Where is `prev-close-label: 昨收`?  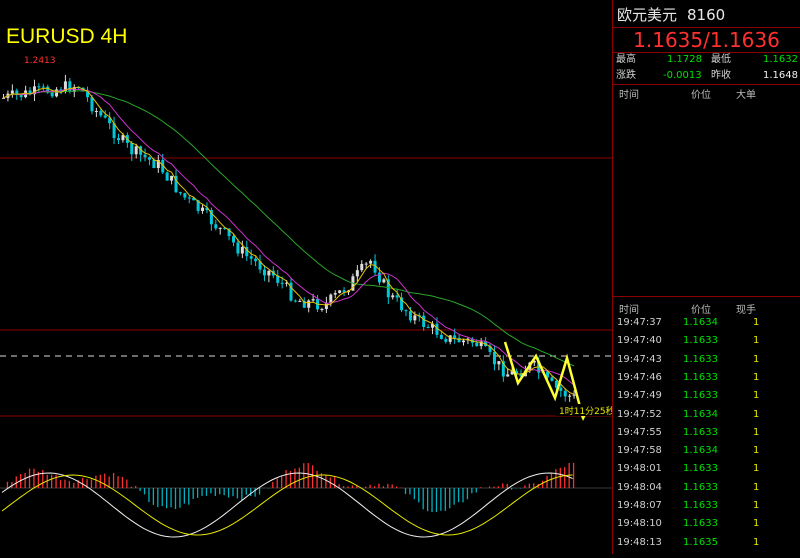 prev-close-label: 昨收 is located at coordinates (721, 75).